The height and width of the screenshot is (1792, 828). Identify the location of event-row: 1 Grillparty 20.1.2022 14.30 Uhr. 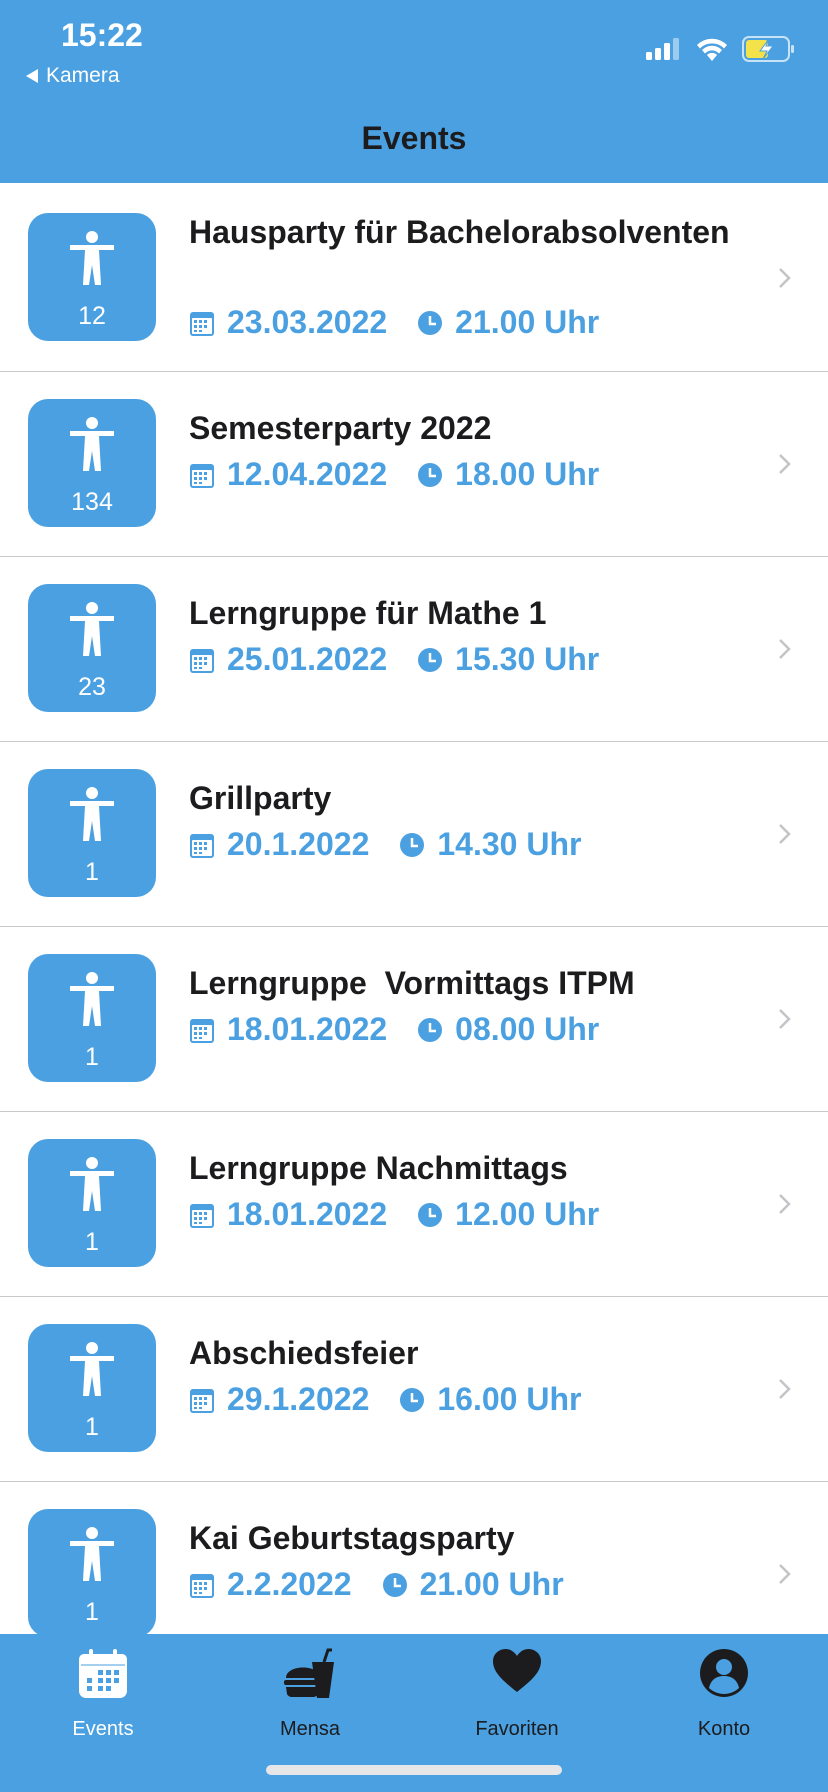
(414, 834).